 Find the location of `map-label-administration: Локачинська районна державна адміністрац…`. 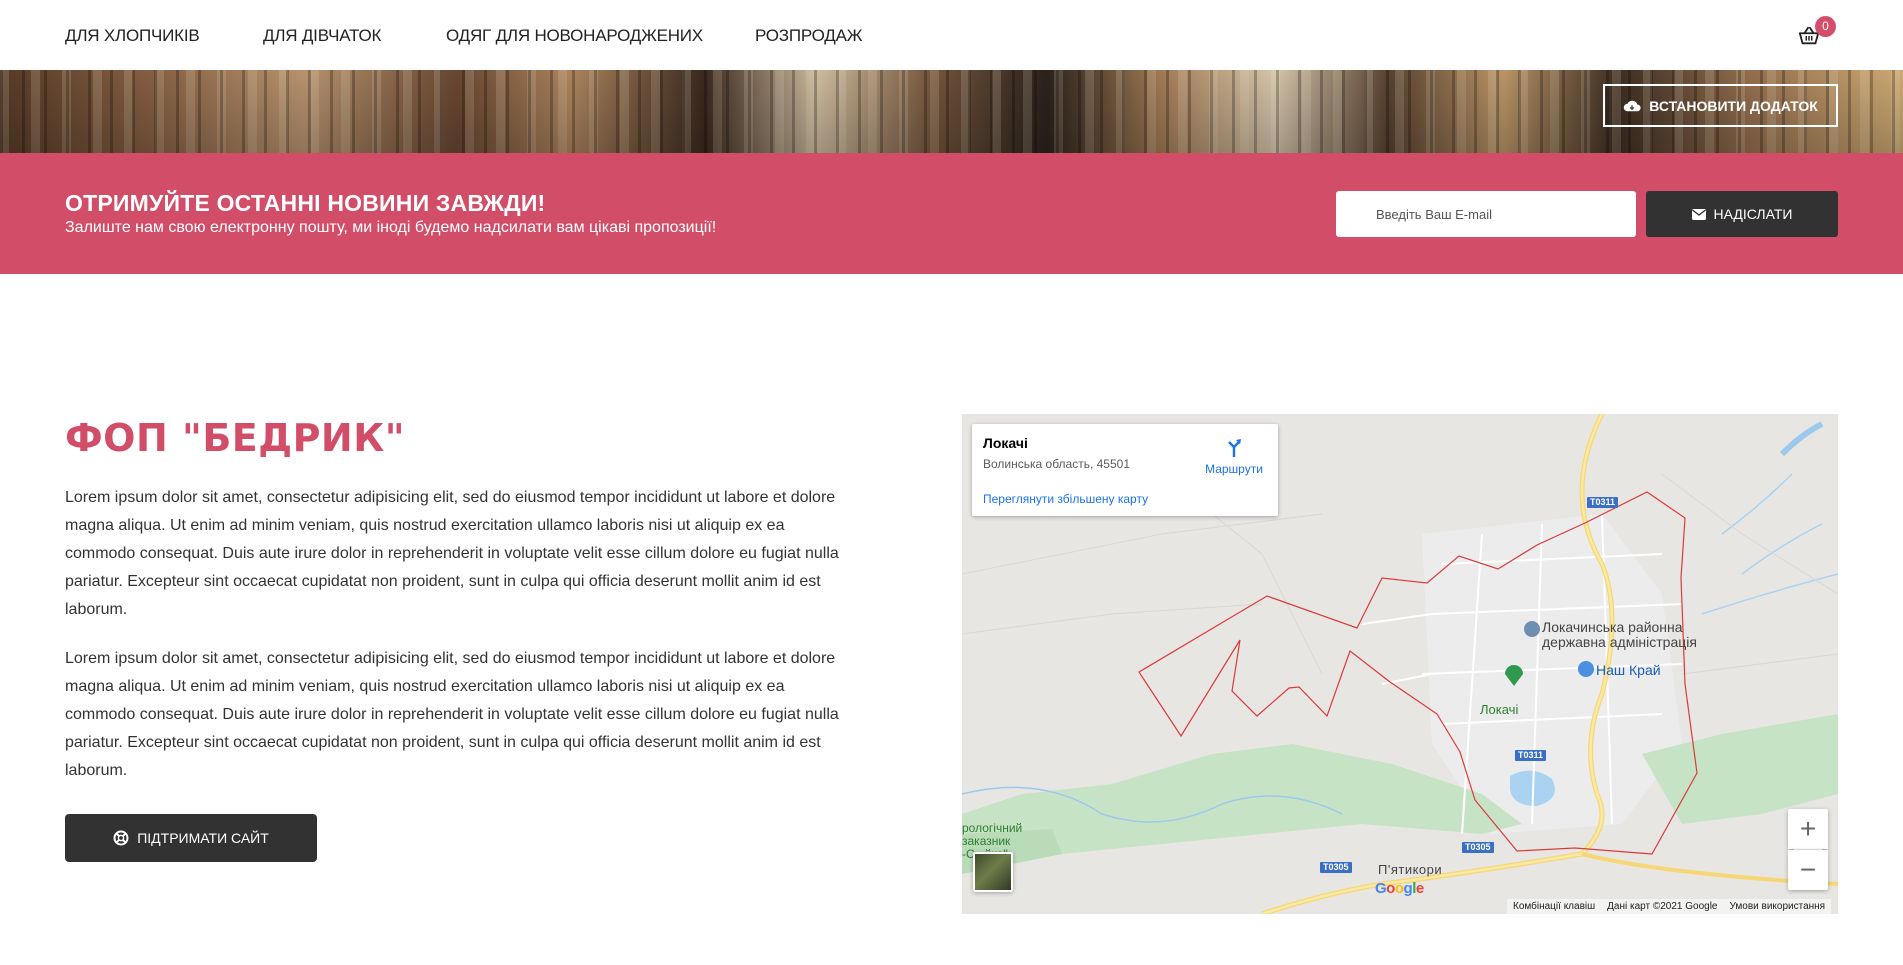

map-label-administration: Локачинська районна державна адміністрац… is located at coordinates (1619, 634).